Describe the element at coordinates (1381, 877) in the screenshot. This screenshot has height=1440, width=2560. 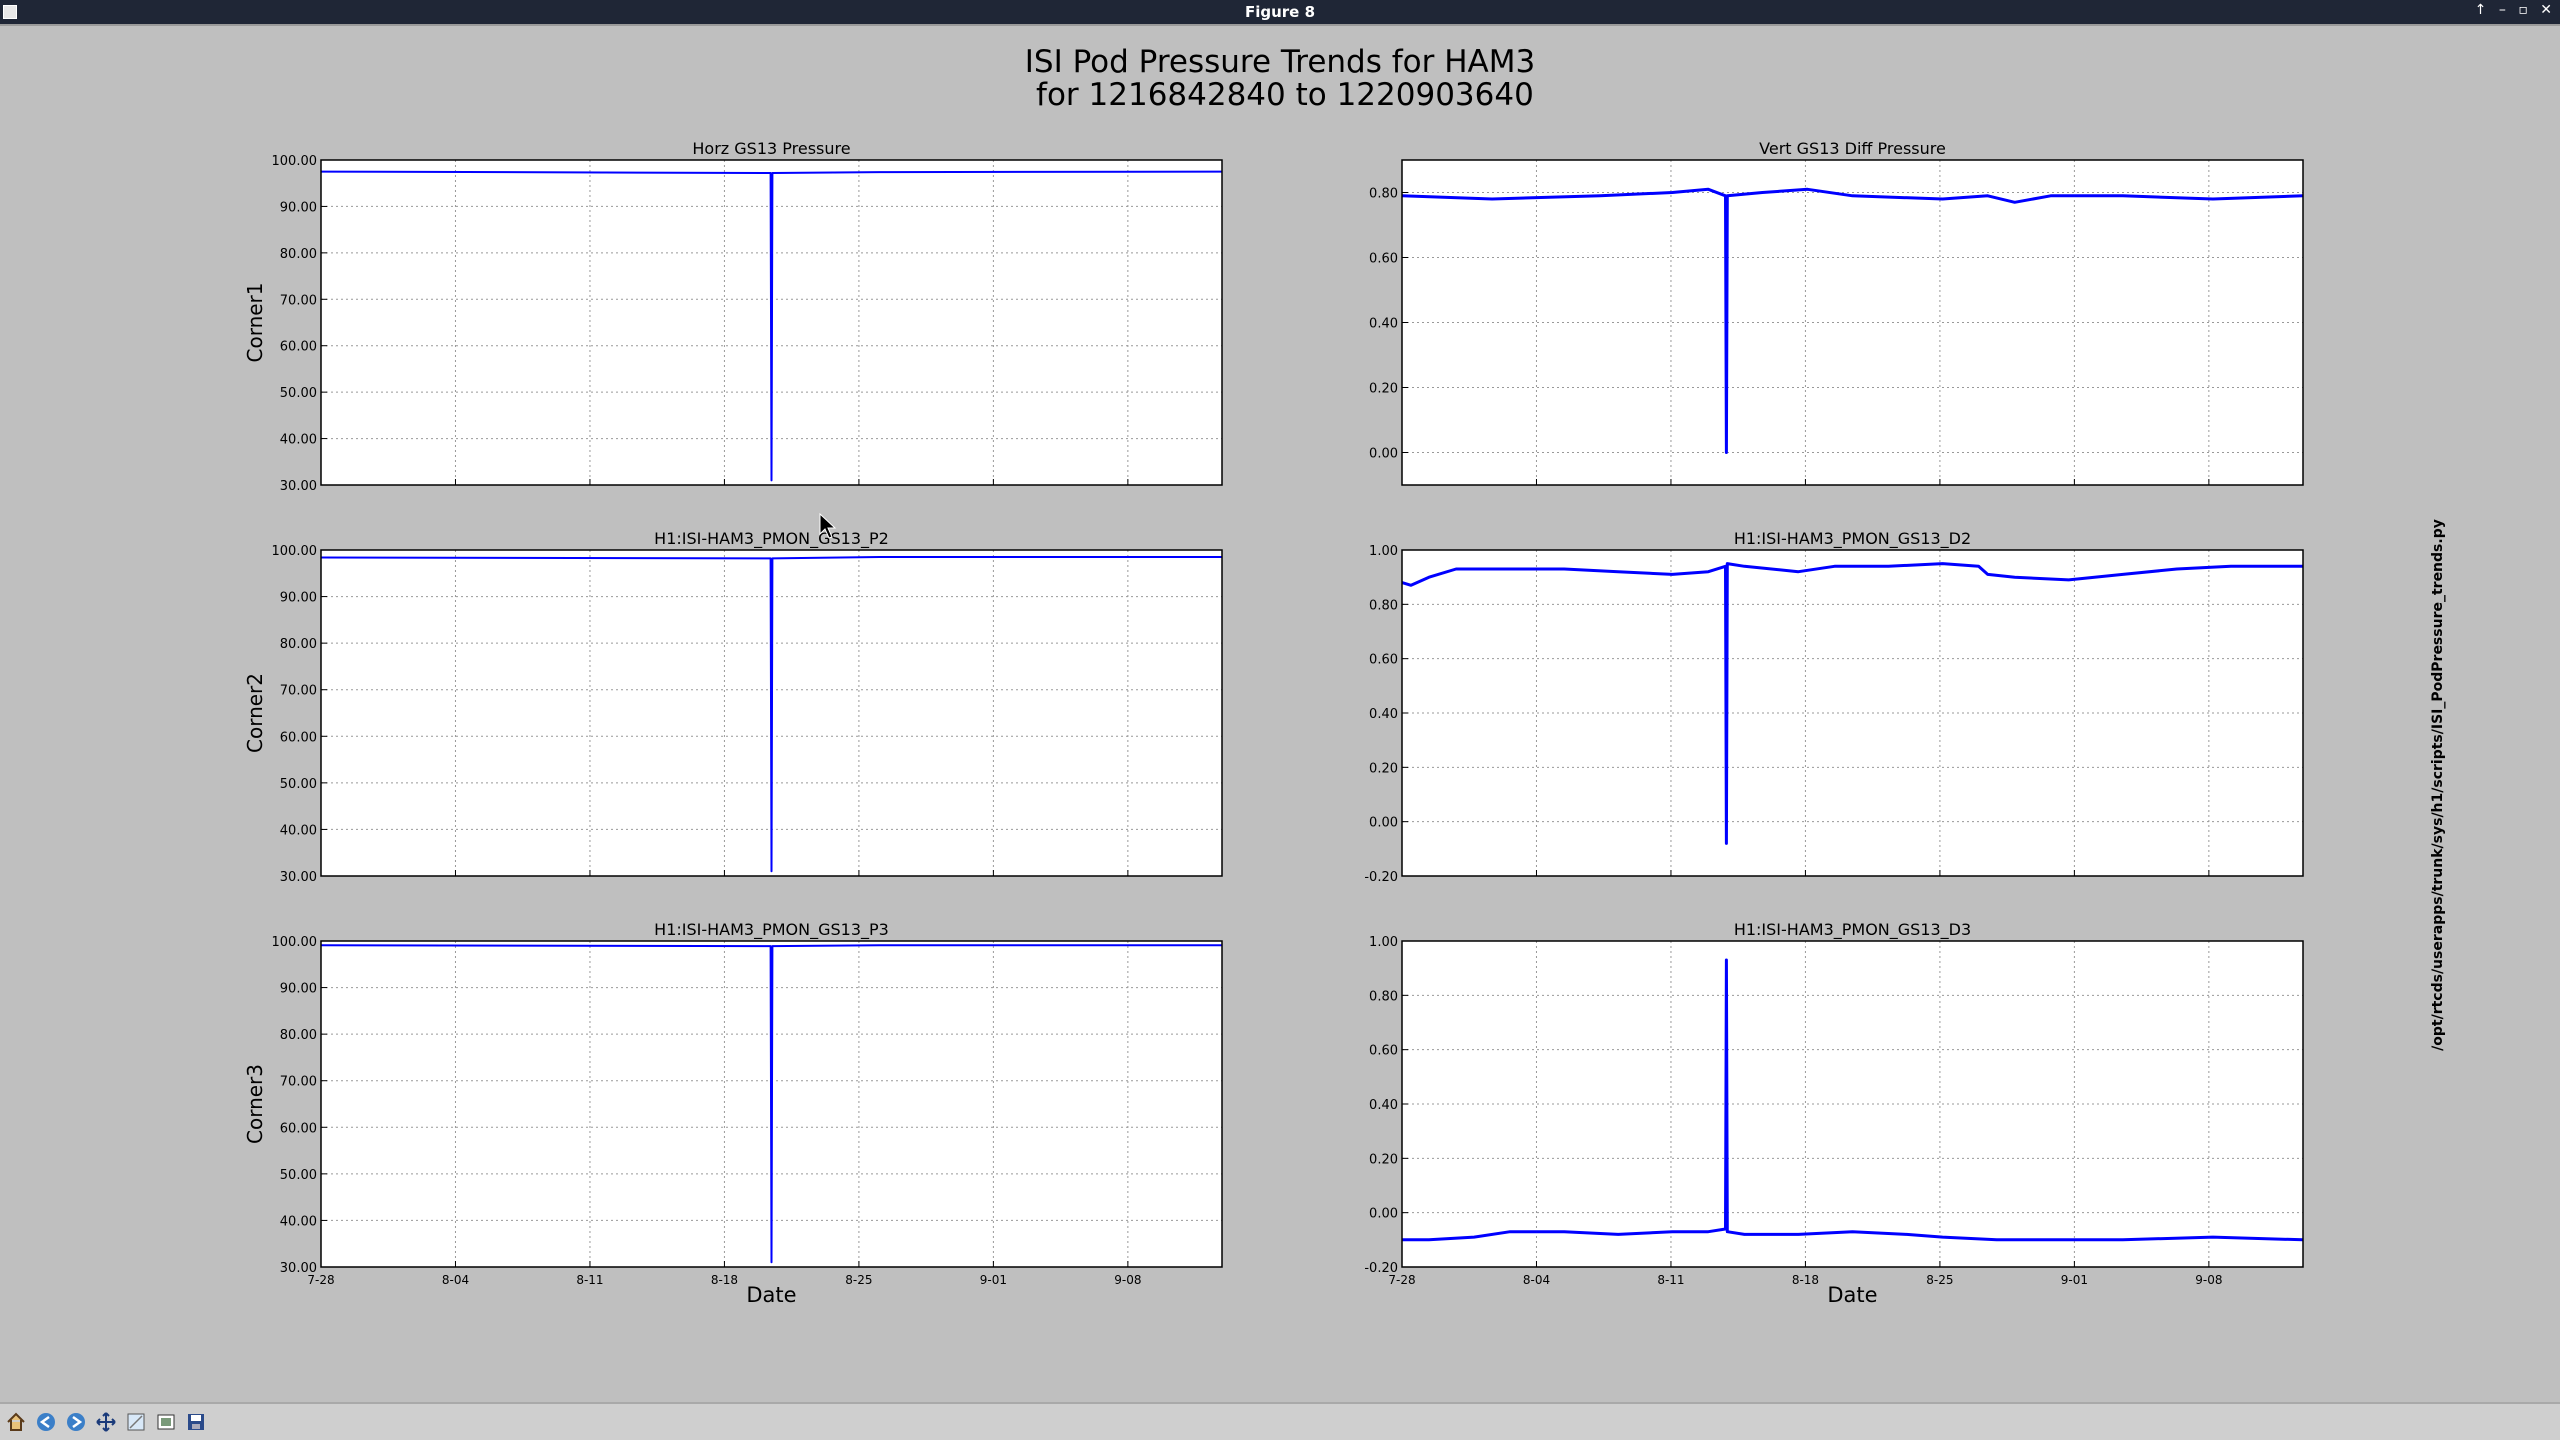
I see `y-tick-label: -0.20` at that location.